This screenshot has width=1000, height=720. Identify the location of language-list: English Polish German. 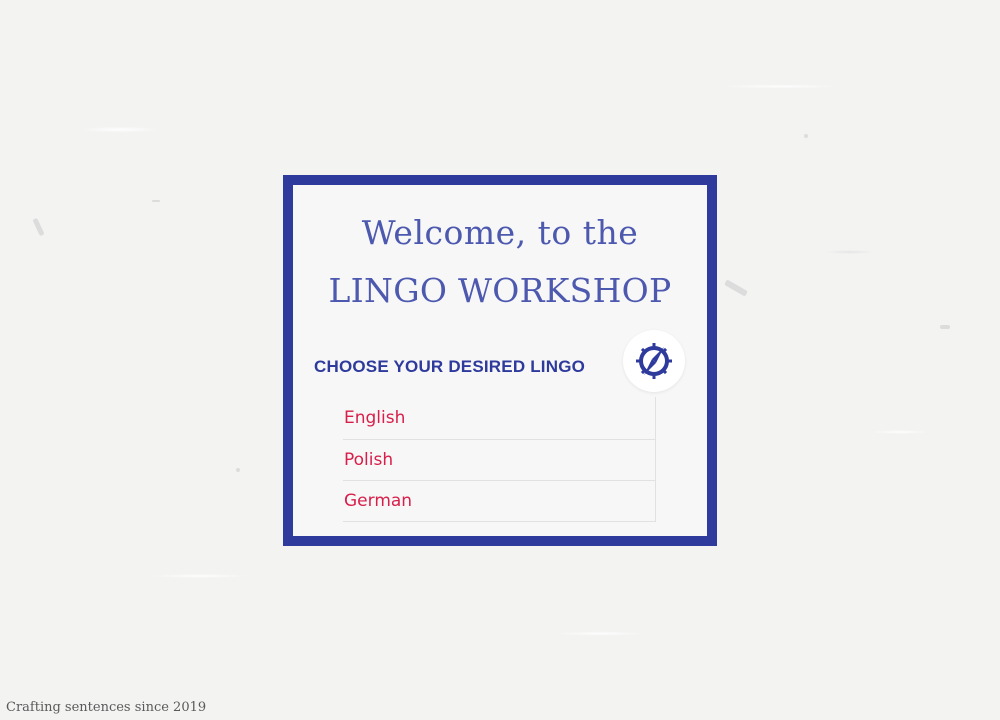
(499, 459).